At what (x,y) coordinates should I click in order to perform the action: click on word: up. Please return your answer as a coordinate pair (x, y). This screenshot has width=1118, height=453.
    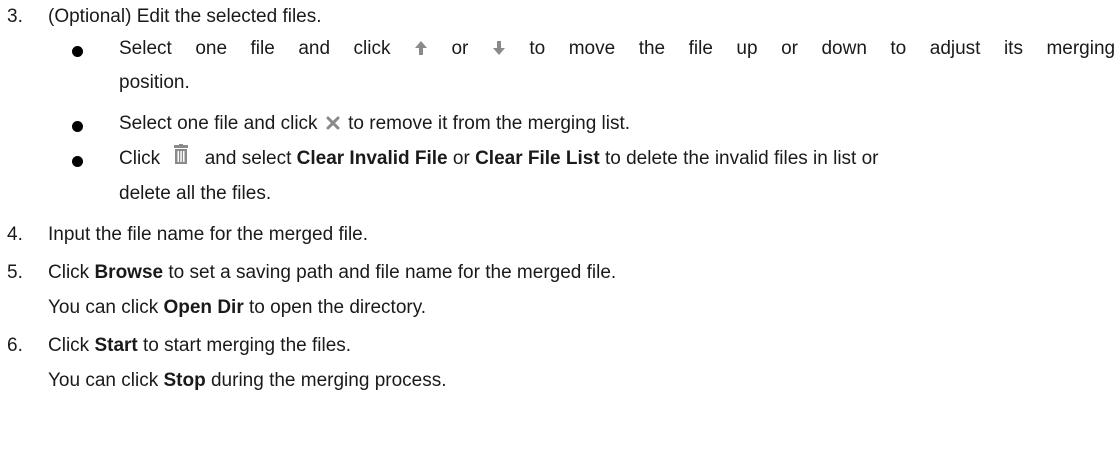
    Looking at the image, I should click on (747, 48).